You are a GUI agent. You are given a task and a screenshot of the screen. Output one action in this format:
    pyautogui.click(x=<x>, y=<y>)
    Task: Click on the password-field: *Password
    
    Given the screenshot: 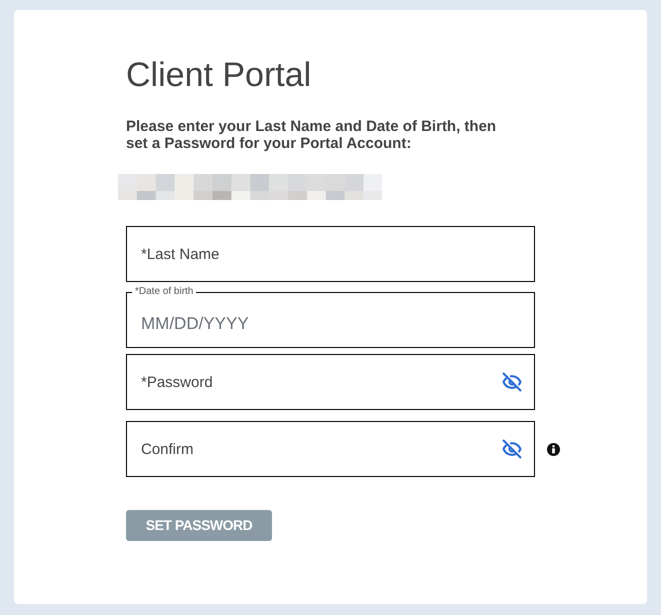 What is the action you would take?
    pyautogui.click(x=330, y=382)
    